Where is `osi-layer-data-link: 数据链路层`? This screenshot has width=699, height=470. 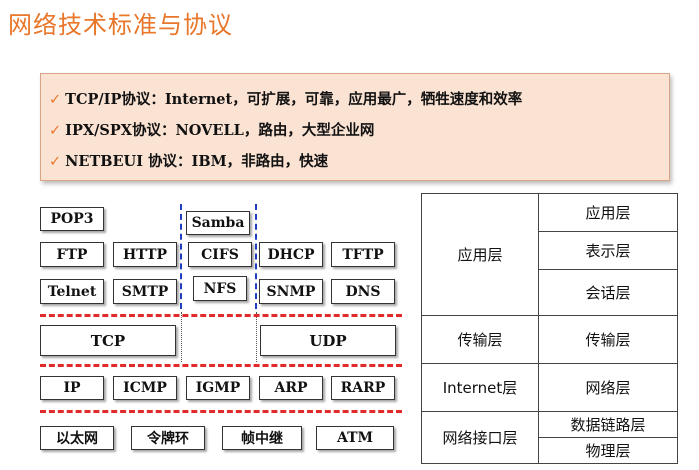
osi-layer-data-link: 数据链路层 is located at coordinates (608, 424).